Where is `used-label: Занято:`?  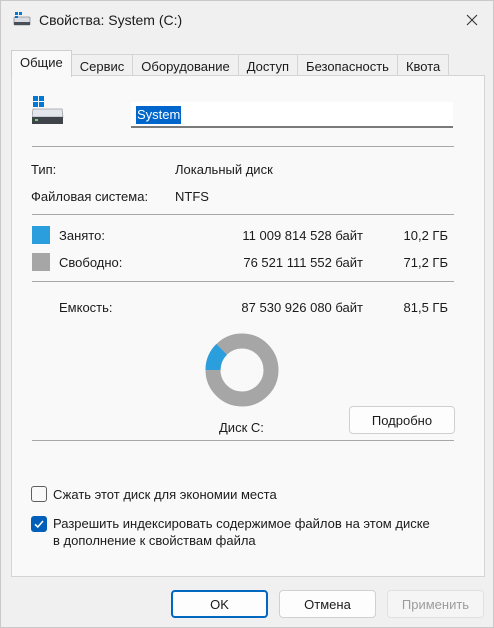 used-label: Занято: is located at coordinates (82, 235).